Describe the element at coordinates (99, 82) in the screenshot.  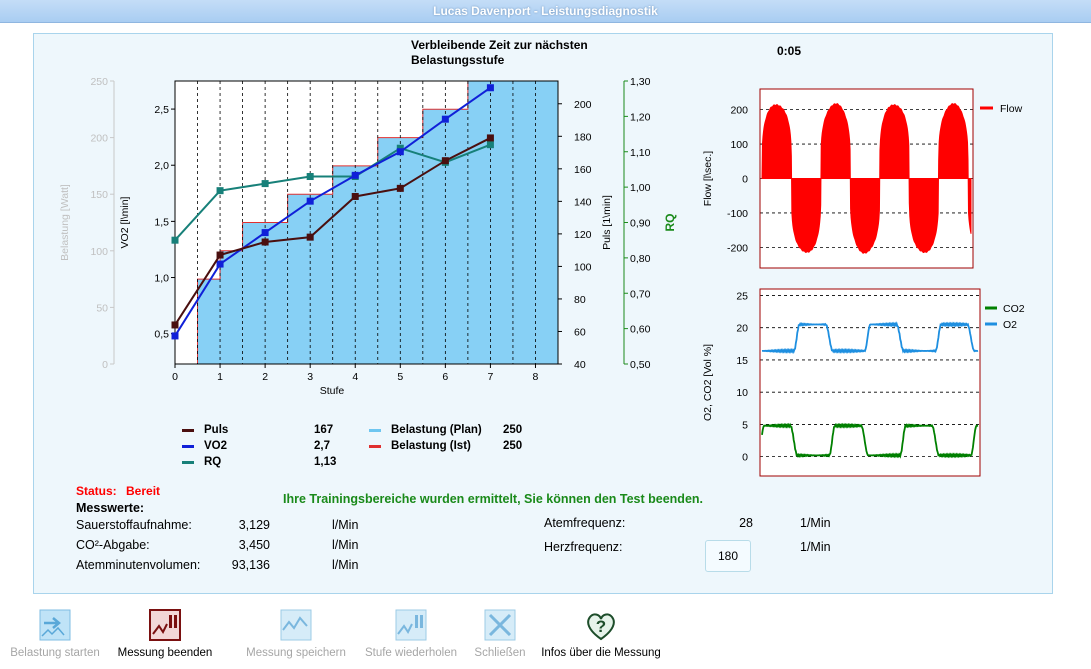
I see `watt-tick-label: 250` at that location.